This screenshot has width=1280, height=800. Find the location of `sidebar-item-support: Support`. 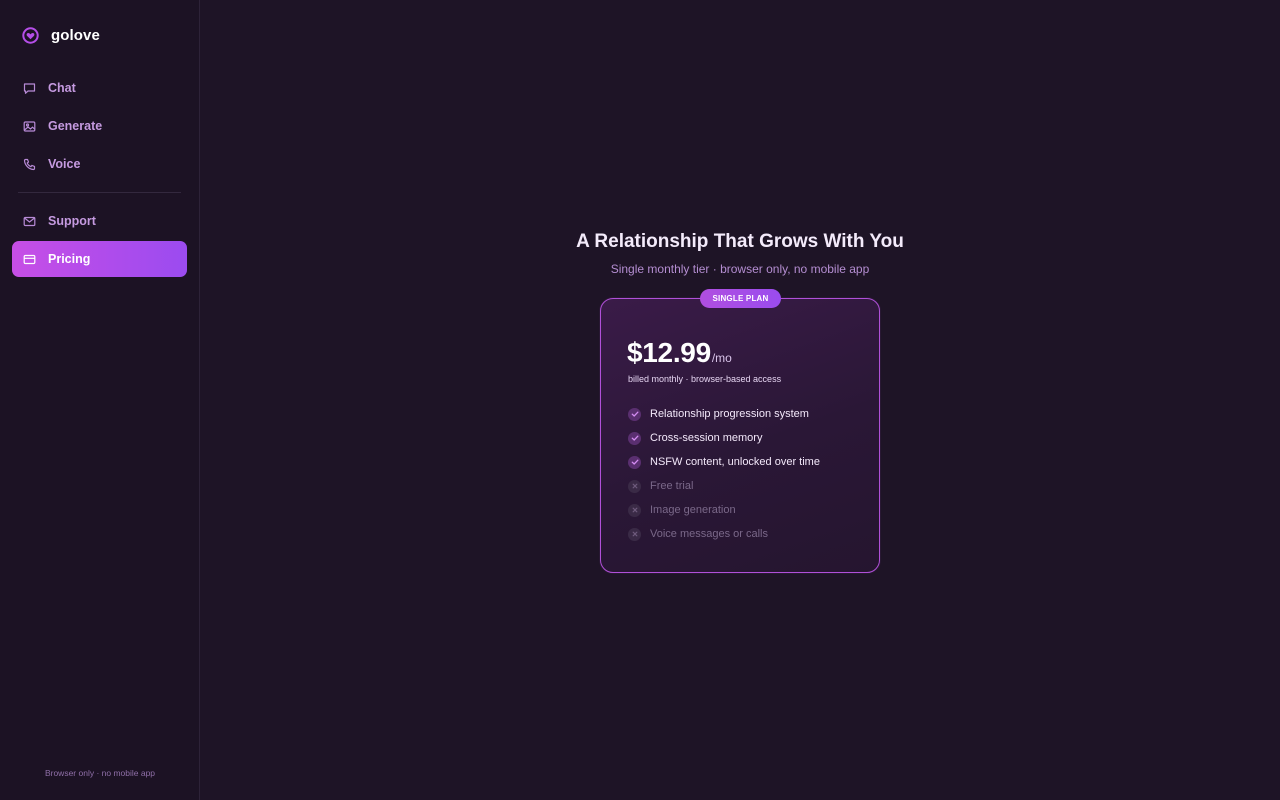

sidebar-item-support: Support is located at coordinates (99, 221).